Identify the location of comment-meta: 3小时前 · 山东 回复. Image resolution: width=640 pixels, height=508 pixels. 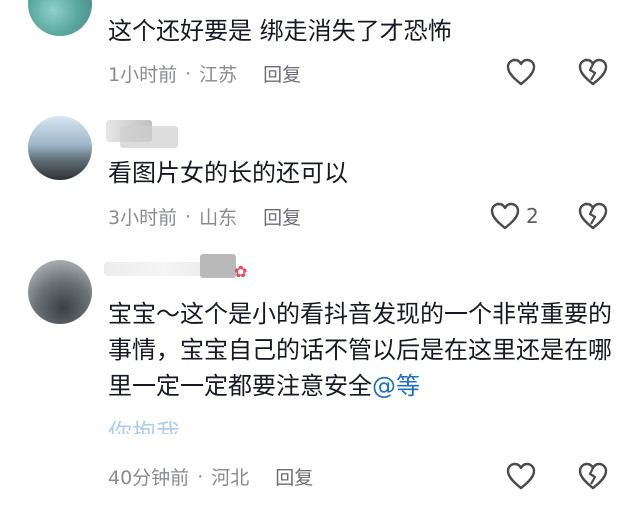
(204, 216).